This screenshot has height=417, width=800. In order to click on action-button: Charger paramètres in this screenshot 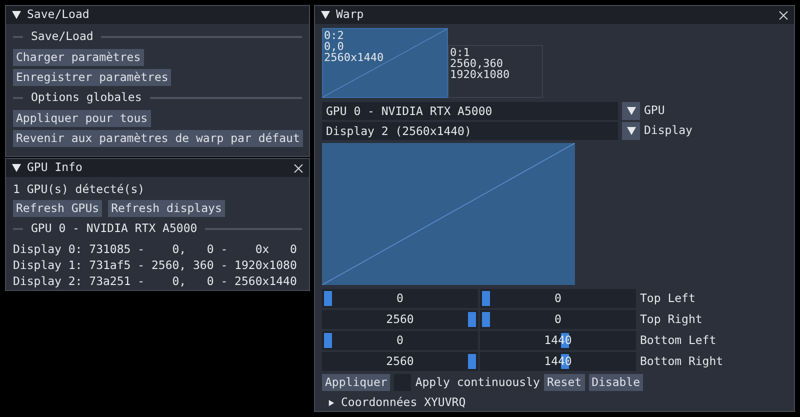, I will do `click(78, 57)`.